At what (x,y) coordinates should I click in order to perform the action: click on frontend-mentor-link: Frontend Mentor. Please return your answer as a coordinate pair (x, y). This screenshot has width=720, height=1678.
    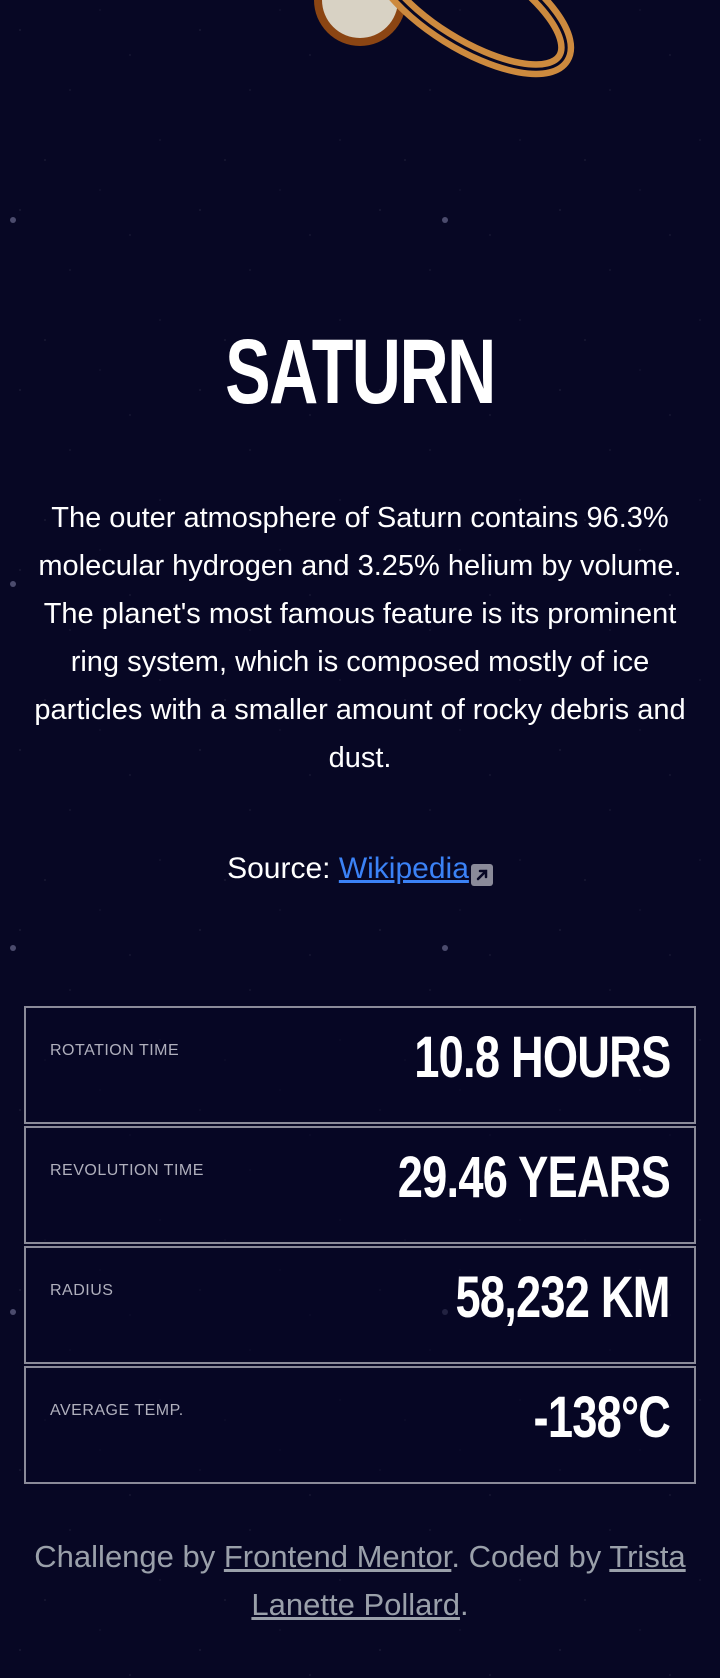
    Looking at the image, I should click on (337, 1556).